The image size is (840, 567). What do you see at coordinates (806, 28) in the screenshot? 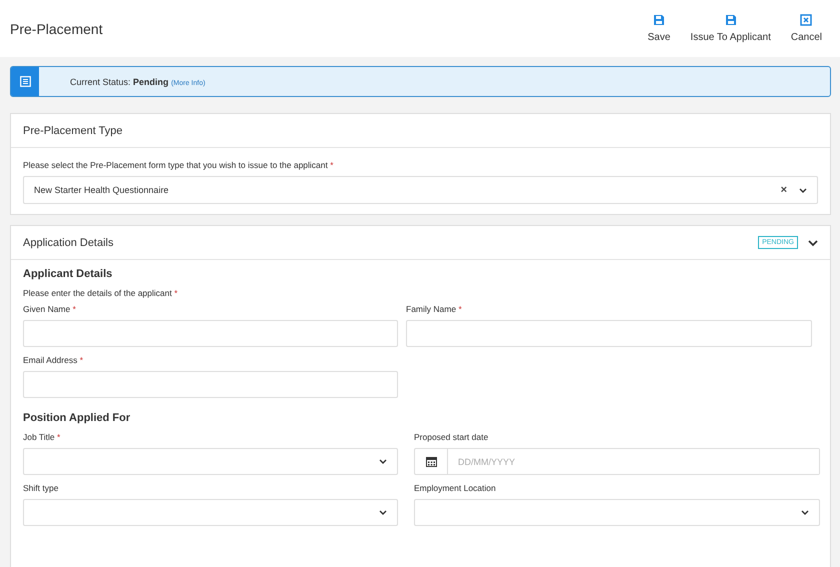
I see `toolbar-button: Cancel` at bounding box center [806, 28].